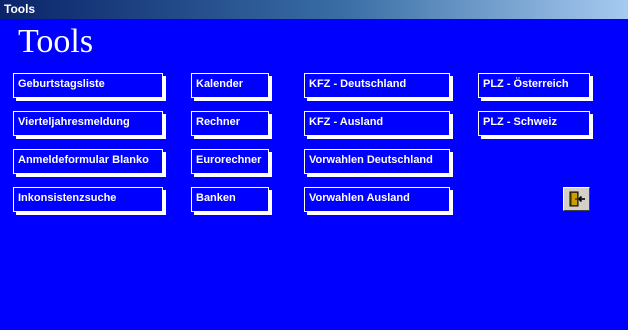 This screenshot has width=628, height=330. I want to click on inkonsistenzsuche-button: Inkonsistenzsuche, so click(88, 199).